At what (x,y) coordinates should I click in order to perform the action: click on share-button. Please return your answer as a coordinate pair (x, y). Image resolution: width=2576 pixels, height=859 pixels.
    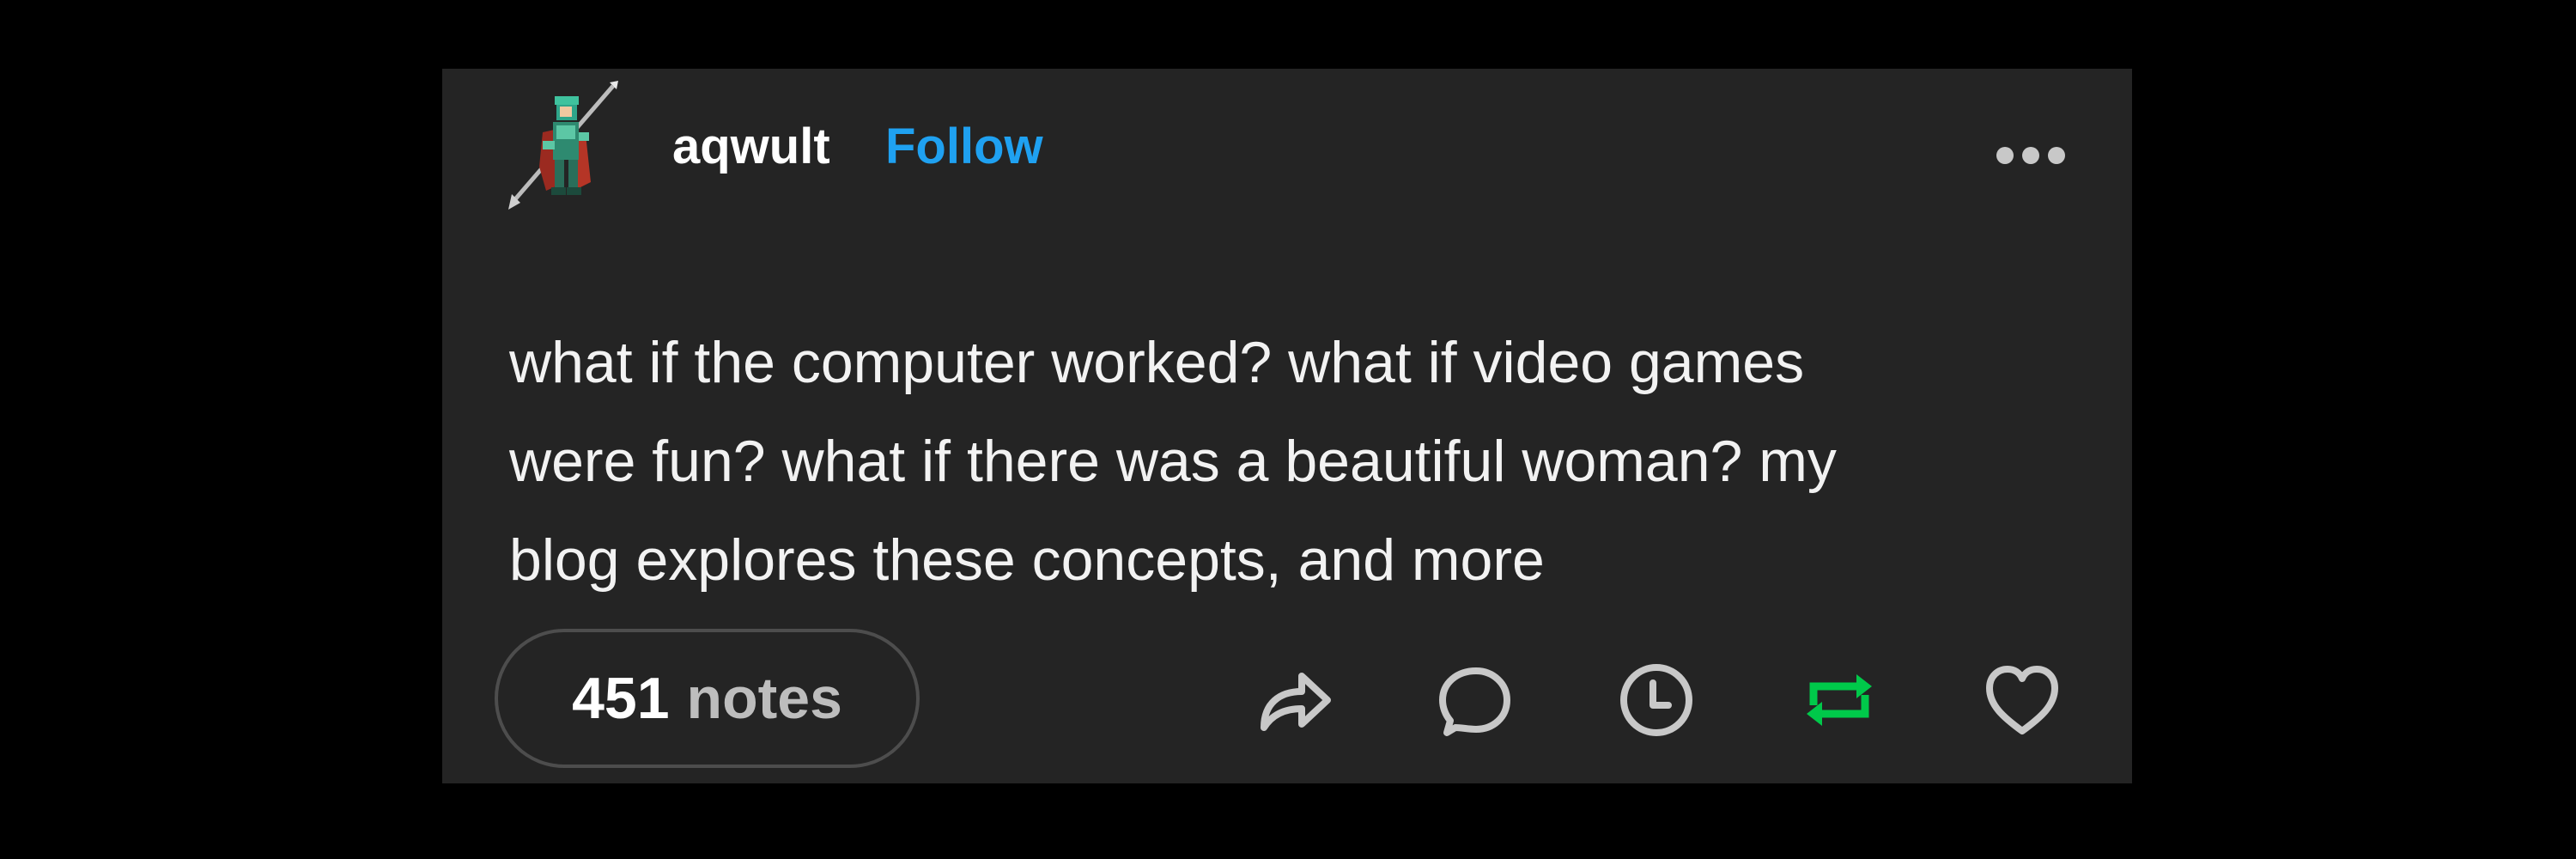
    Looking at the image, I should click on (1295, 700).